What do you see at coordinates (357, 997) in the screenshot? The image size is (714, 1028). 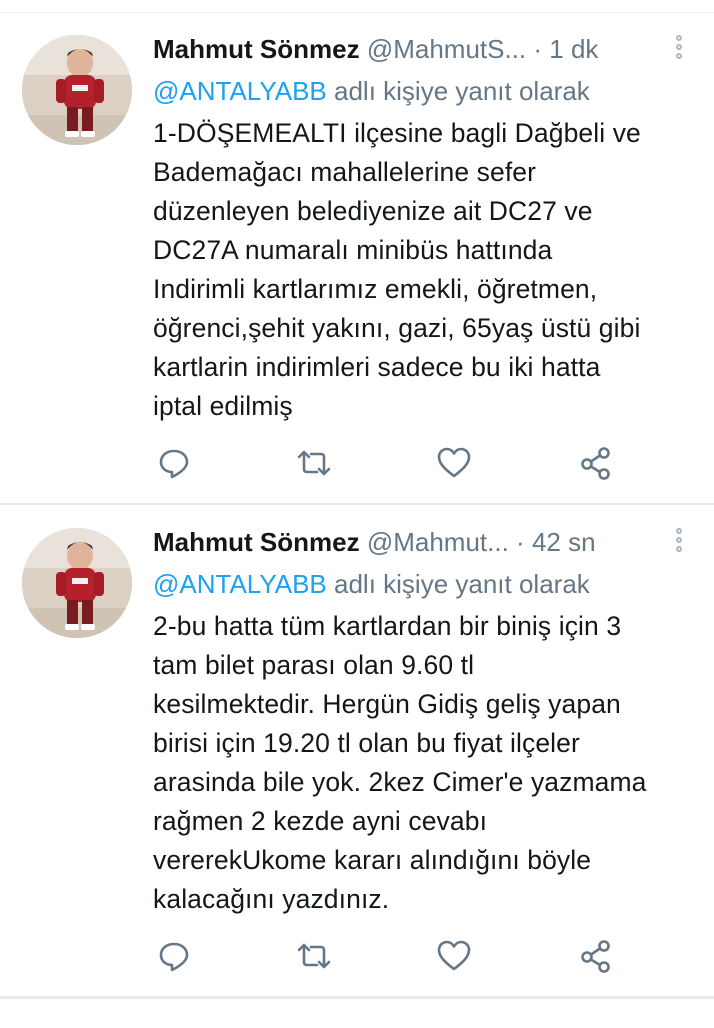 I see `bottom-divider` at bounding box center [357, 997].